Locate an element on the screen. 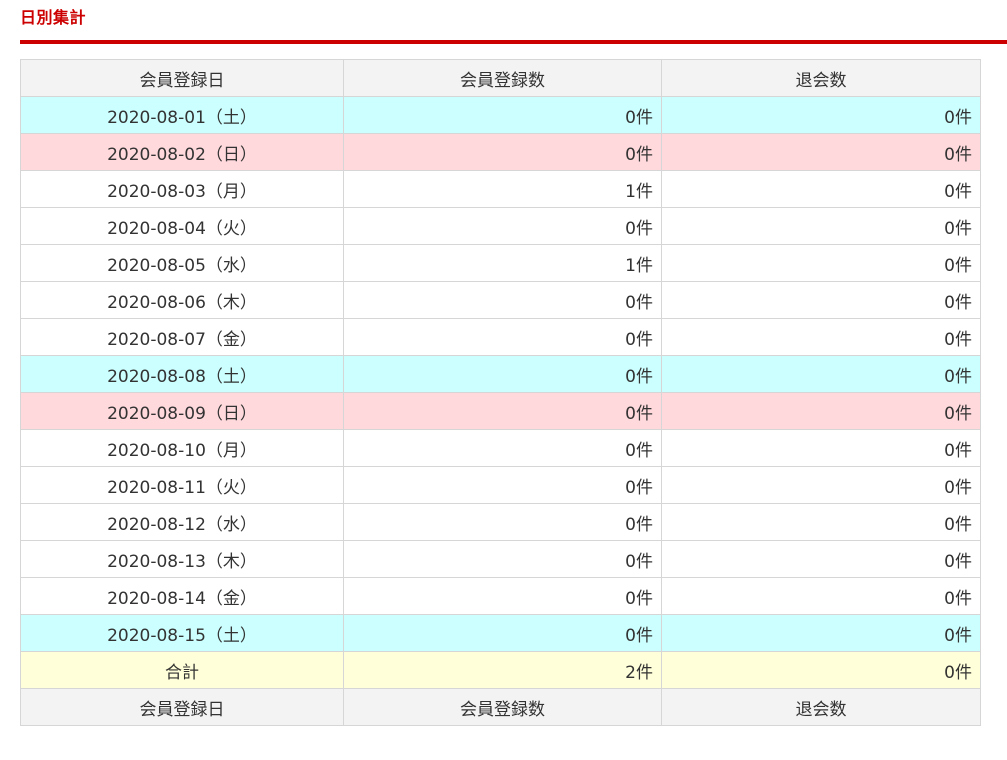 The height and width of the screenshot is (760, 1007). table-row: 2020-08-07（金） 0件 0件 is located at coordinates (500, 337).